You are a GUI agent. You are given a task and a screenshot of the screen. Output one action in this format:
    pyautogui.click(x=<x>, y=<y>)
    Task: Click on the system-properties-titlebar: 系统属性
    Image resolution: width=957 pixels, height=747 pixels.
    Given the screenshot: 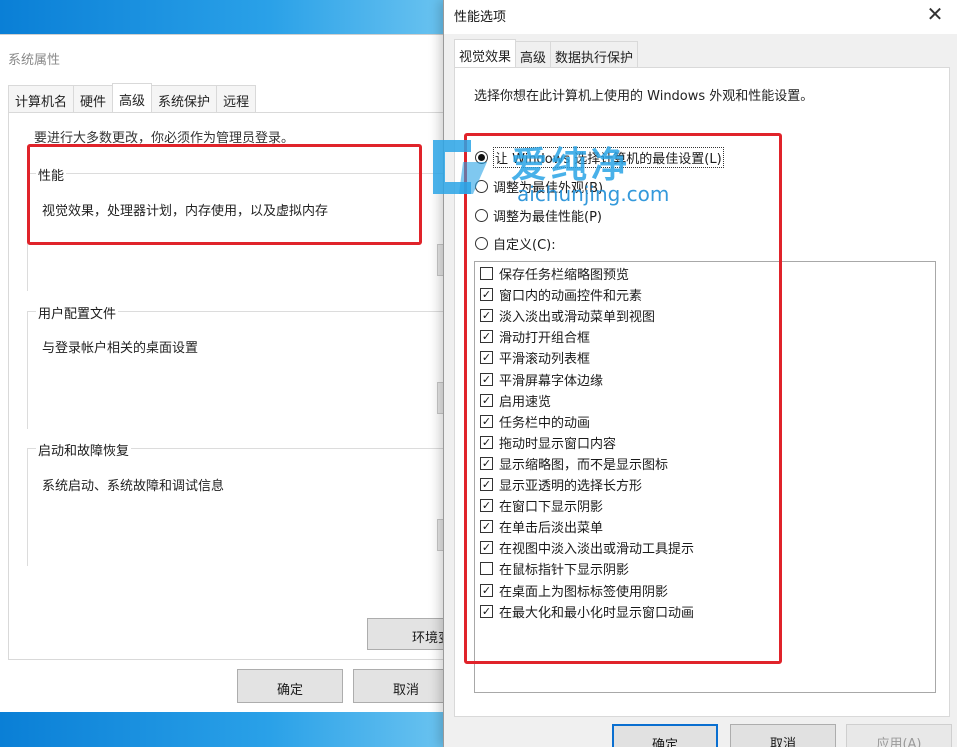 What is the action you would take?
    pyautogui.click(x=225, y=57)
    